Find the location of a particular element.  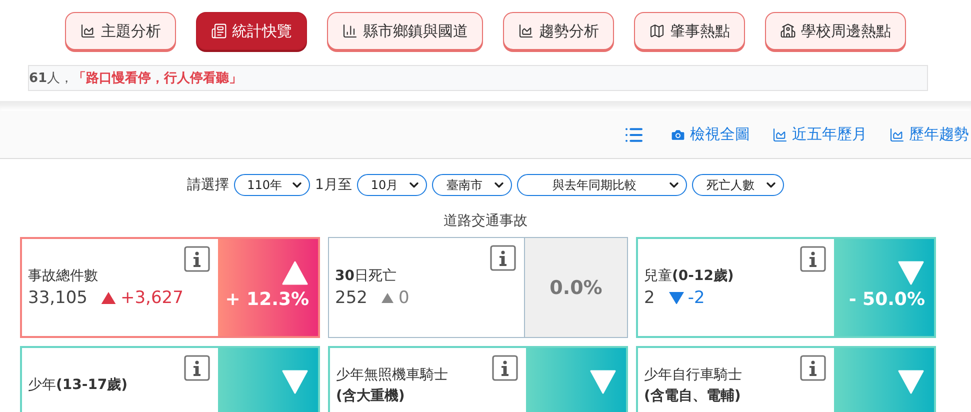

metric-select: 死亡人數 is located at coordinates (738, 185).